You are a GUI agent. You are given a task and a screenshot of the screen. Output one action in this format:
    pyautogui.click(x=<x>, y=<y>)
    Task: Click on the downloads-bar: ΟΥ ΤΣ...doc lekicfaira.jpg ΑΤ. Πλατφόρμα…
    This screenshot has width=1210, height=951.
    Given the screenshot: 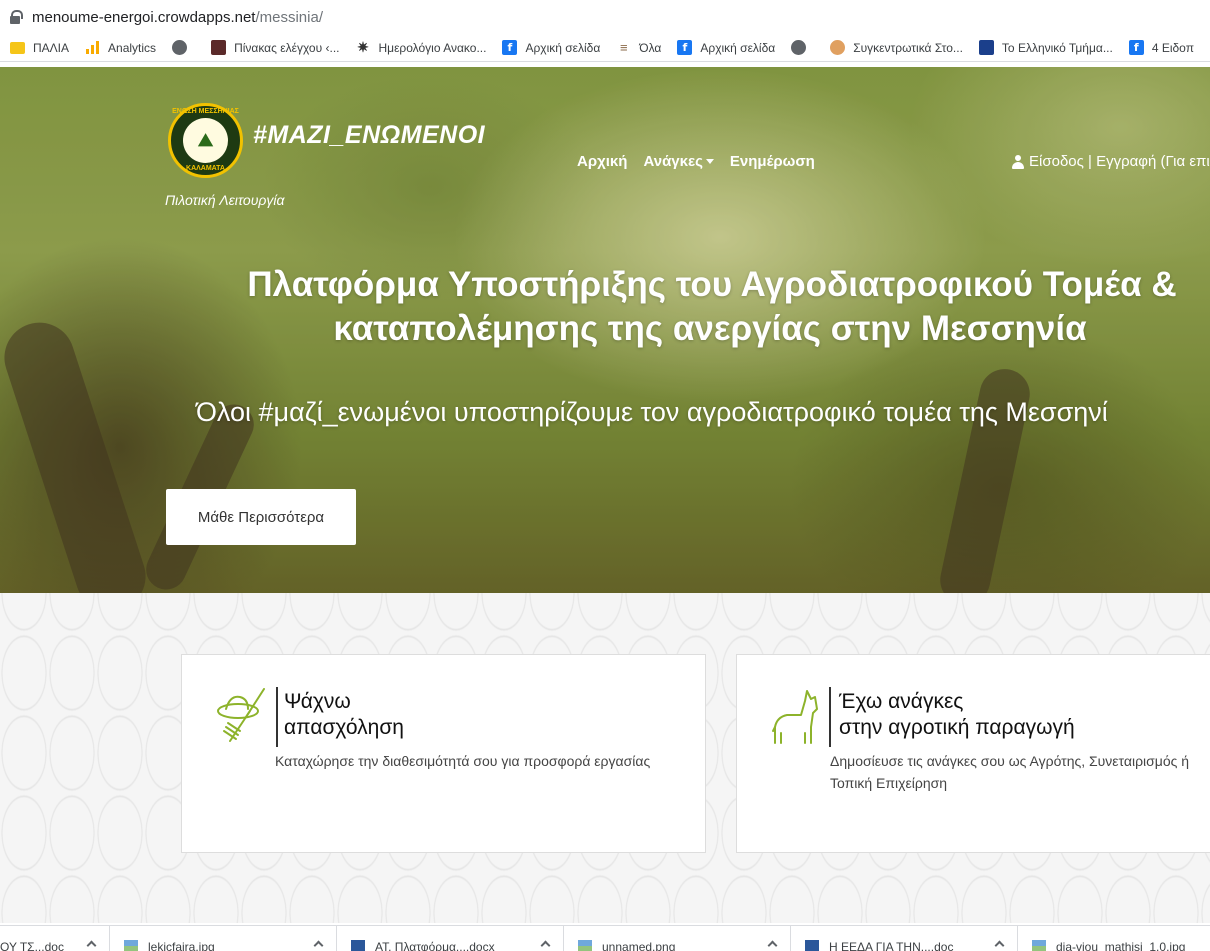 What is the action you would take?
    pyautogui.click(x=605, y=938)
    